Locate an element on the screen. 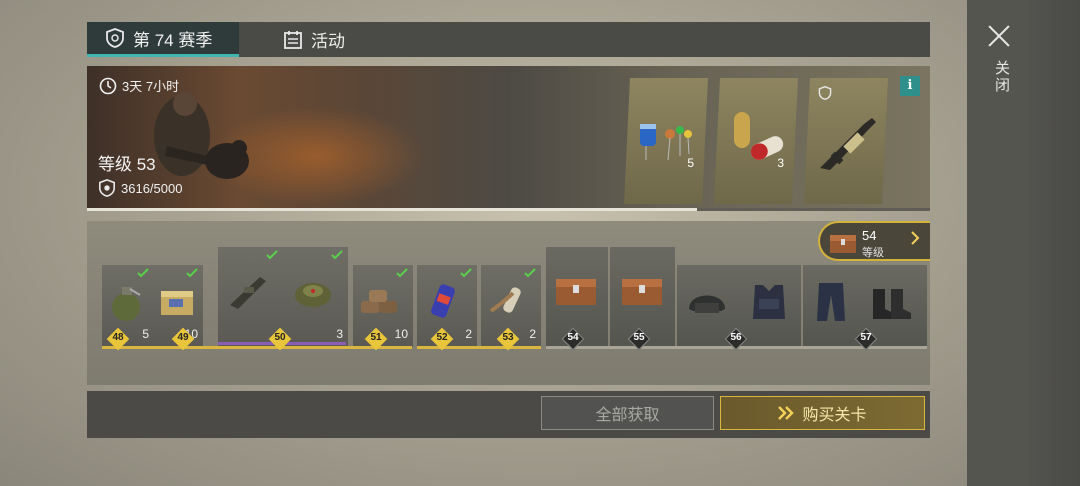 The image size is (1080, 486). banner-reward-card: 3 is located at coordinates (756, 141).